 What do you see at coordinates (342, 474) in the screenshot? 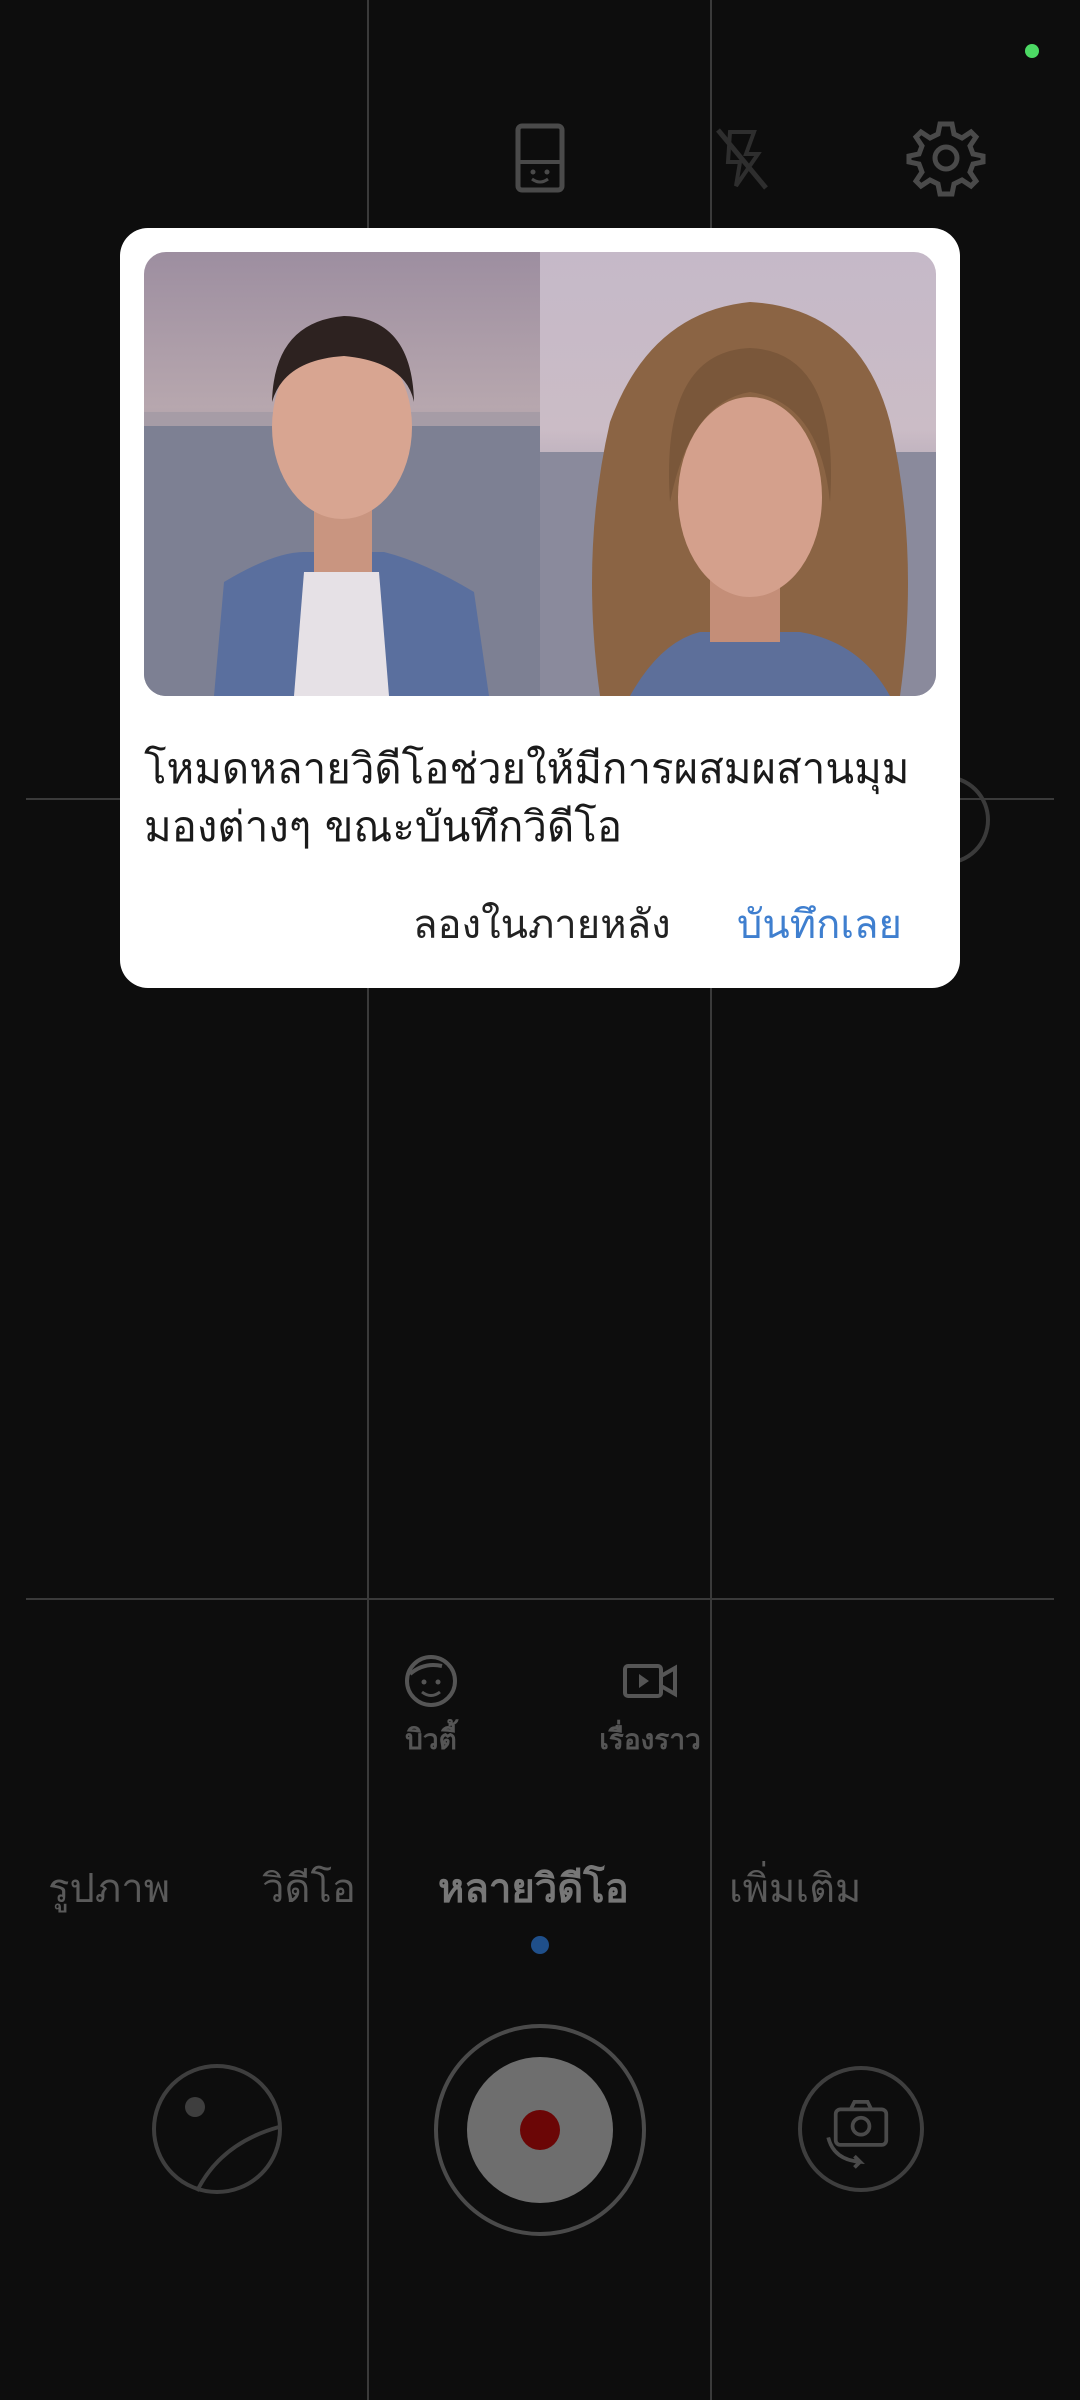
I see `preview-portrait-man` at bounding box center [342, 474].